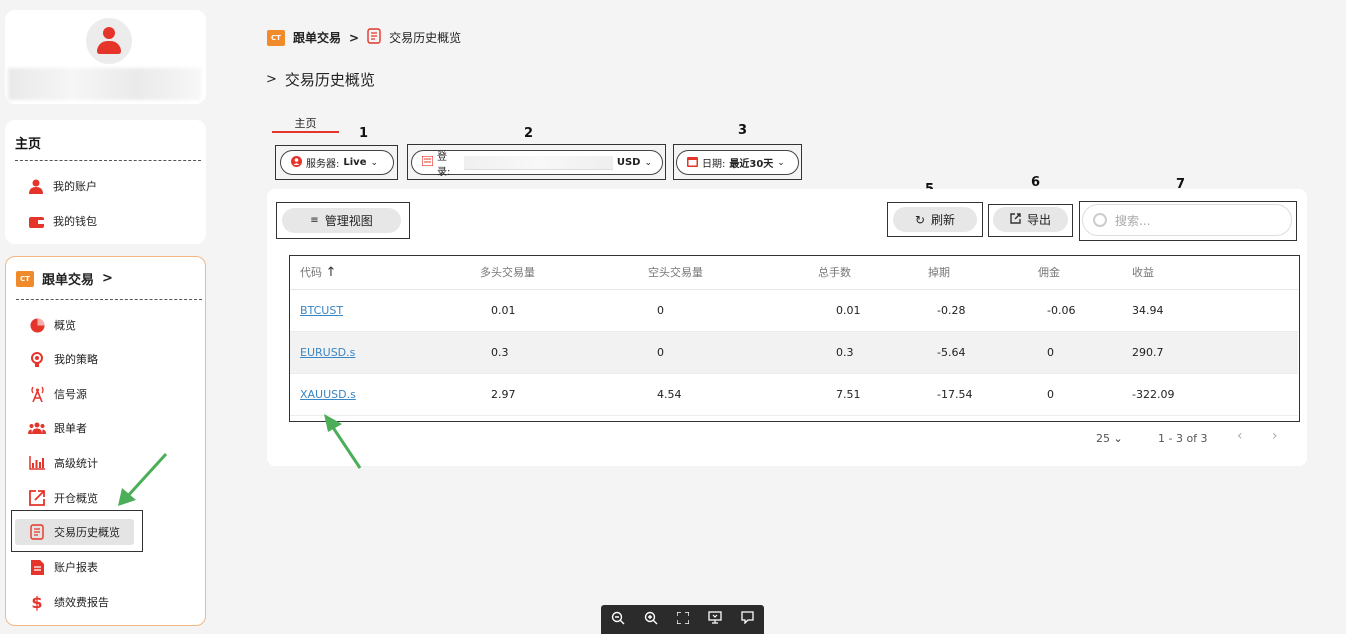 The image size is (1346, 634). What do you see at coordinates (863, 310) in the screenshot?
I see `total-lots-cell: 0.01` at bounding box center [863, 310].